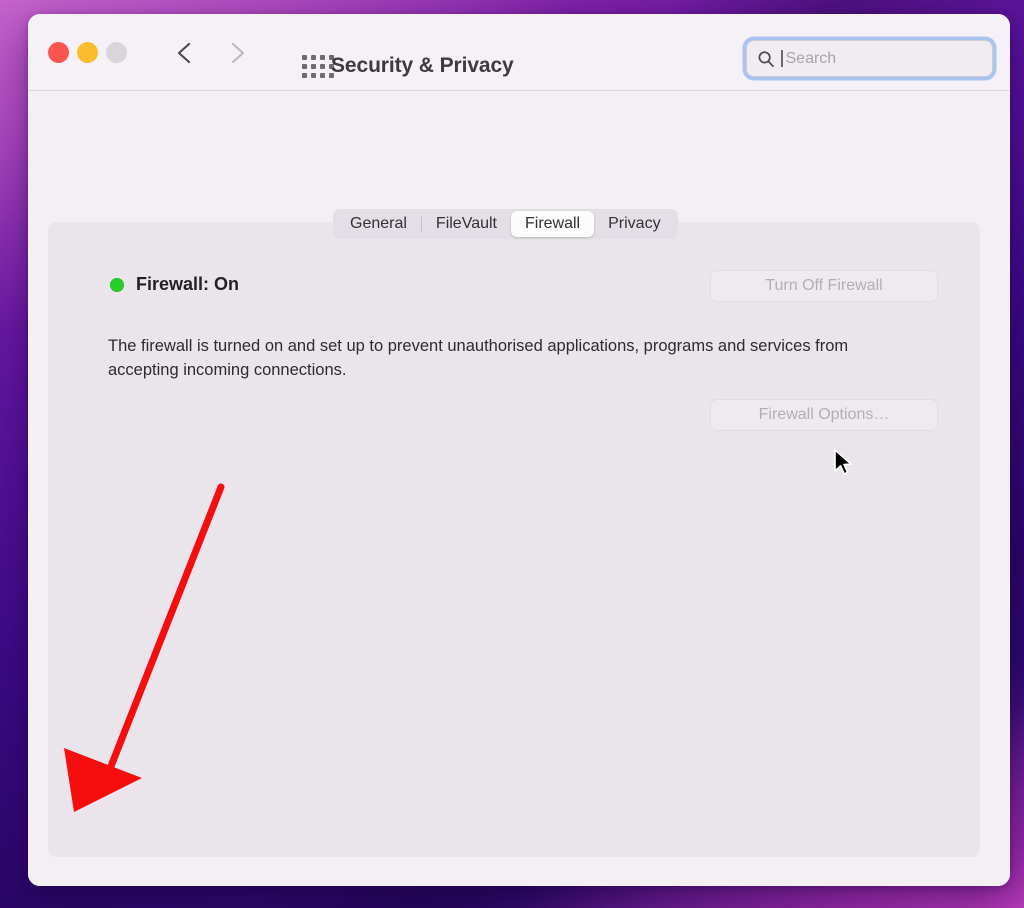 This screenshot has height=908, width=1024. I want to click on tab-general: General, so click(378, 224).